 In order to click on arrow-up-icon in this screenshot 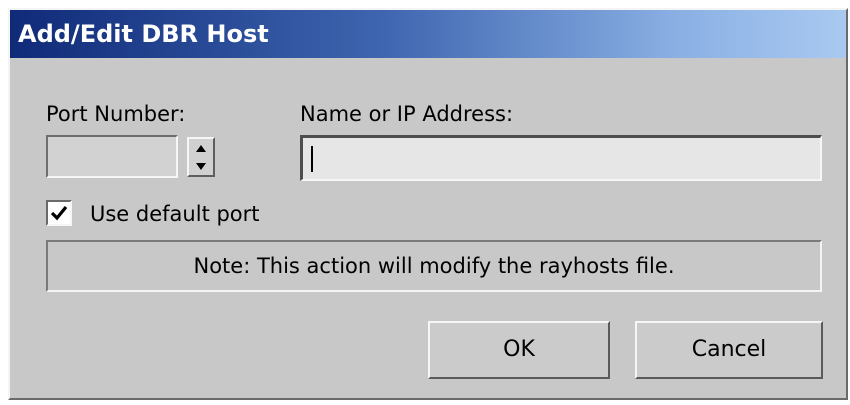, I will do `click(201, 148)`.